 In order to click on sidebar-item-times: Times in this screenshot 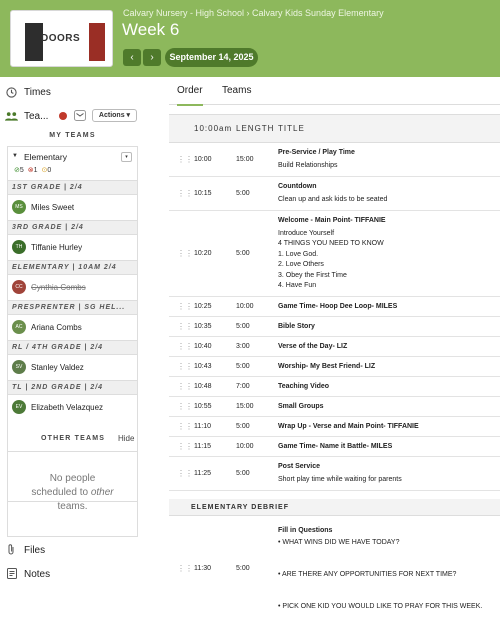, I will do `click(37, 92)`.